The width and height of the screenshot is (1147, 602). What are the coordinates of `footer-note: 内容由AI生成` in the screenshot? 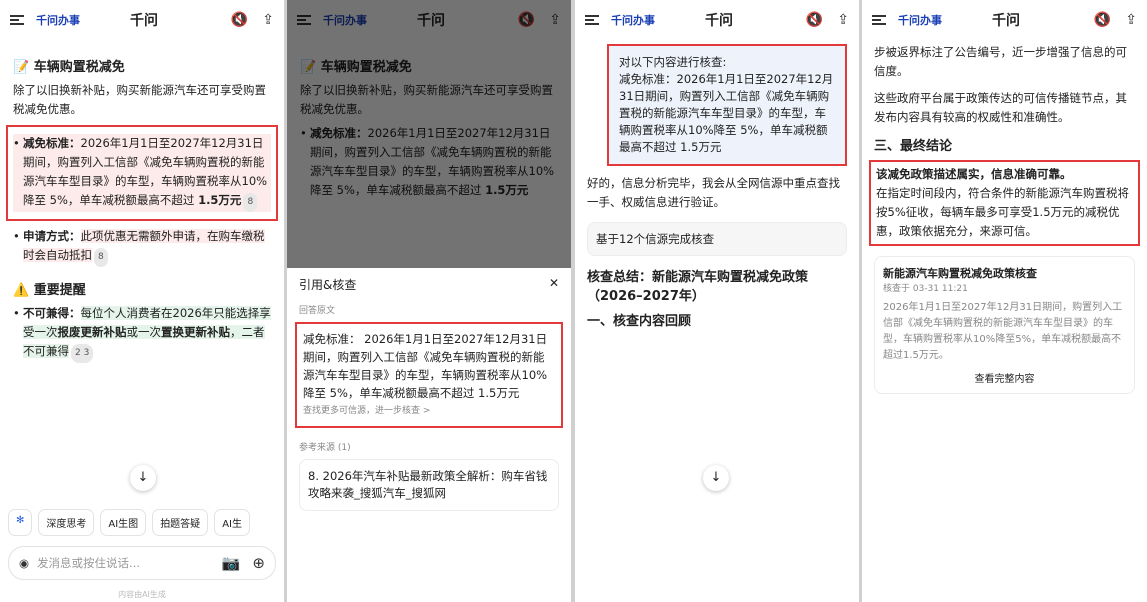 It's located at (142, 594).